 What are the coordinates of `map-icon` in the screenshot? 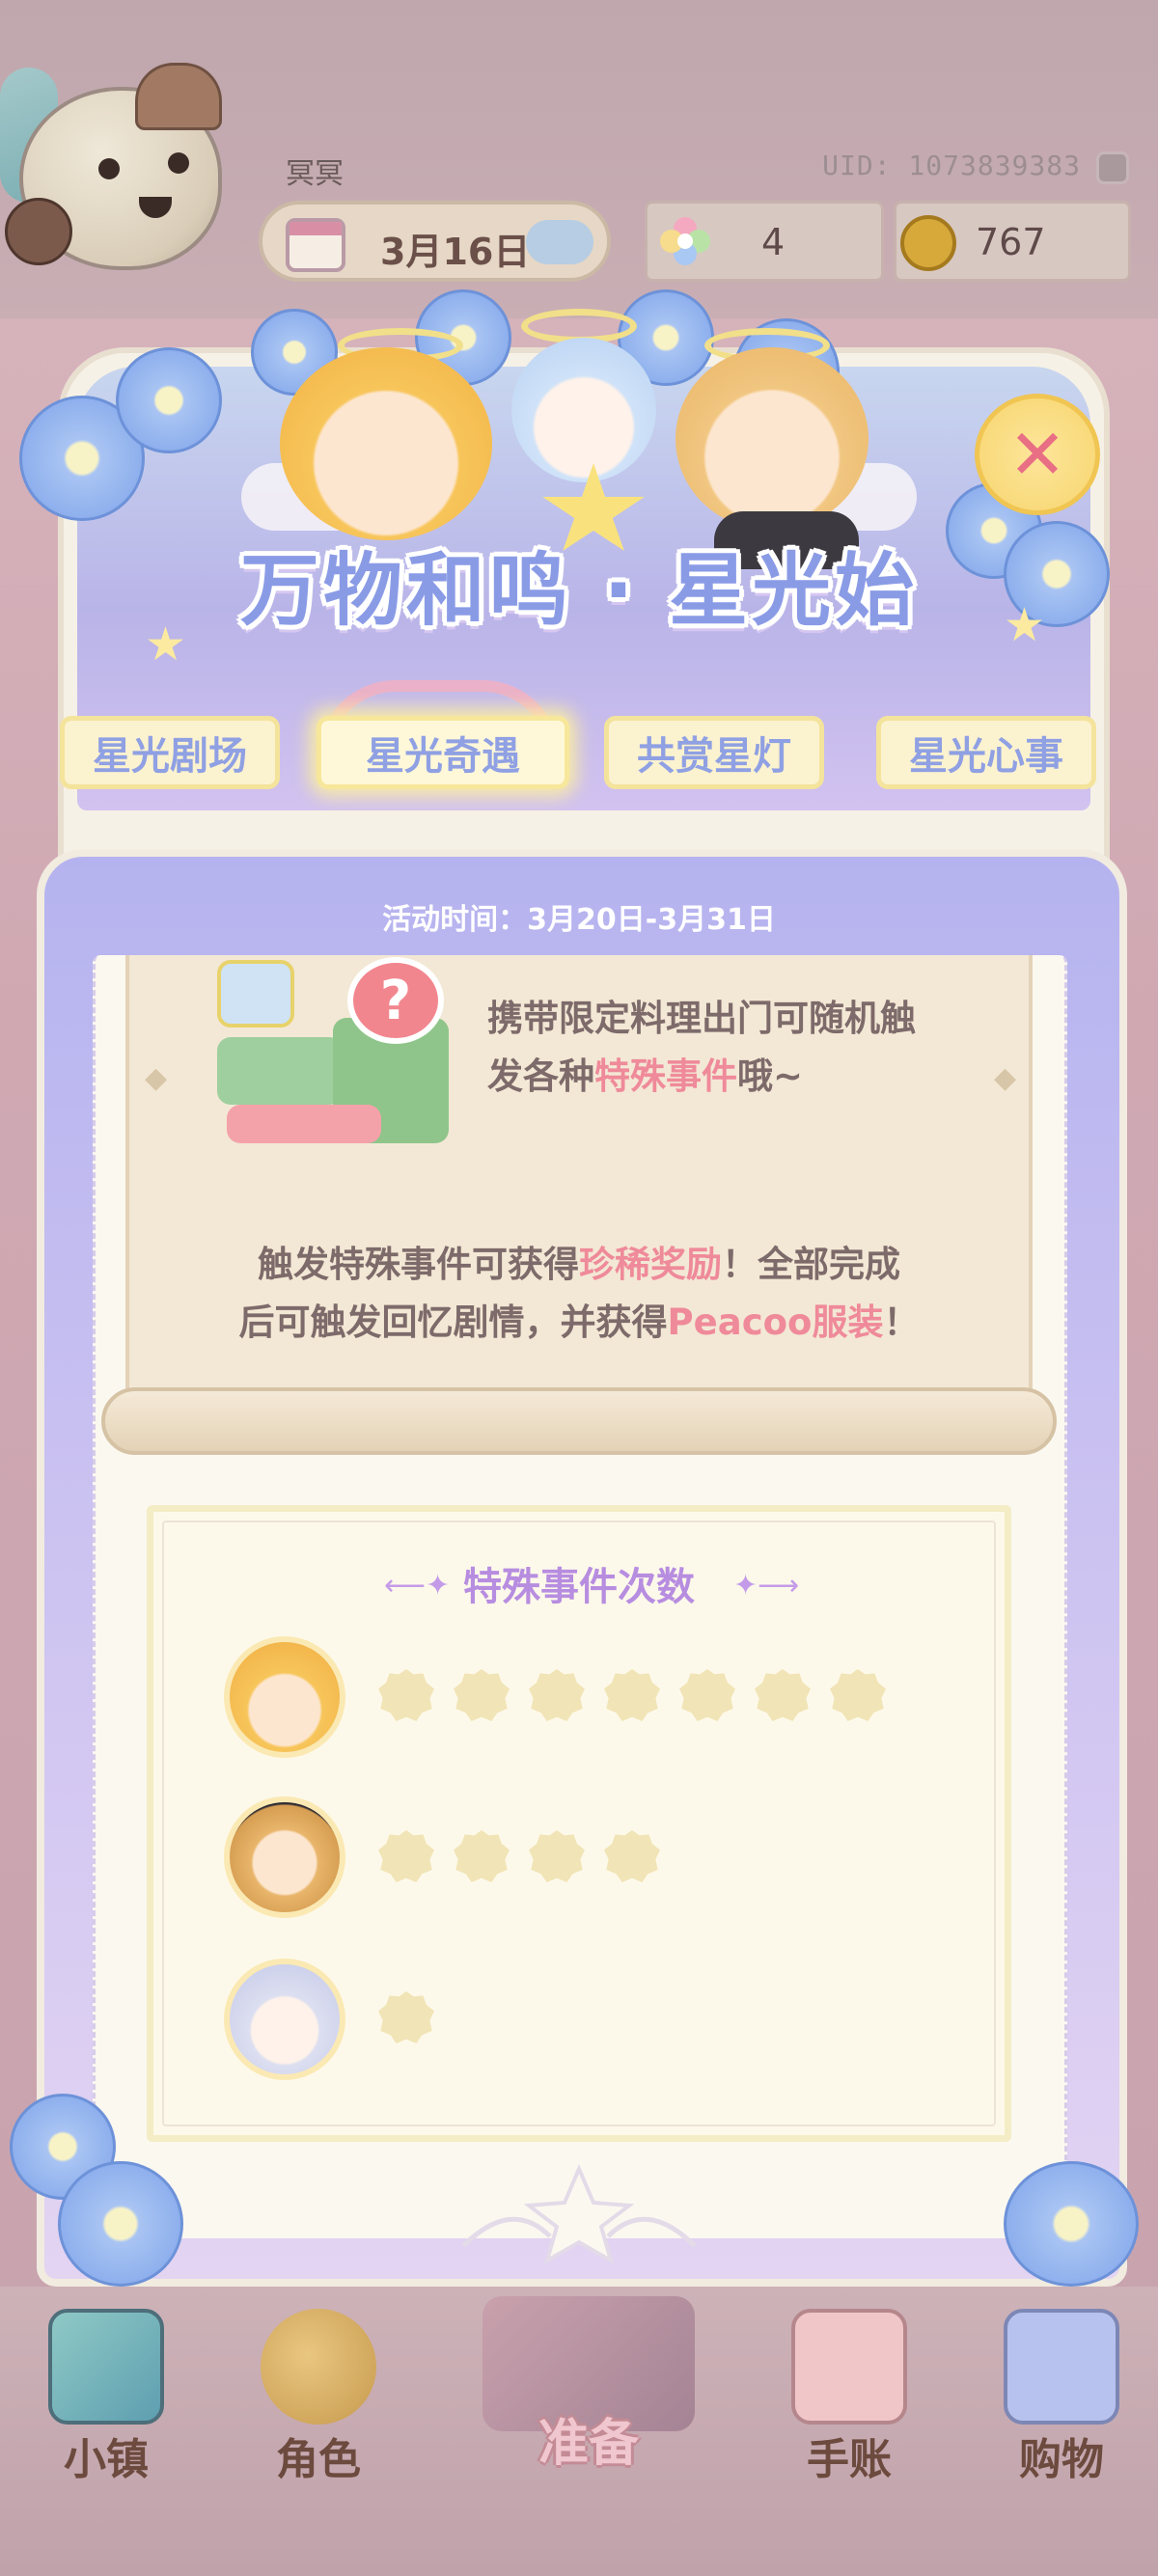 It's located at (106, 2367).